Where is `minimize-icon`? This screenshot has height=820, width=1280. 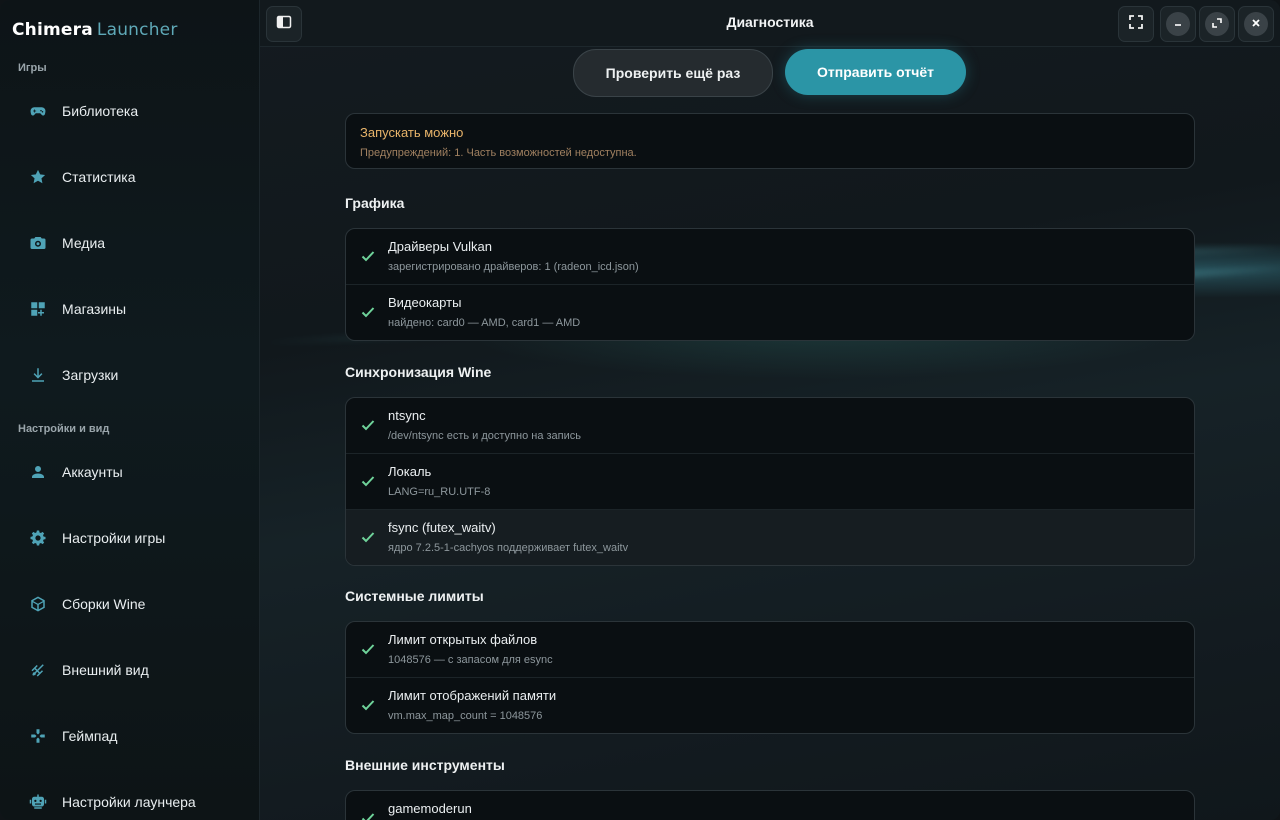
minimize-icon is located at coordinates (1178, 24).